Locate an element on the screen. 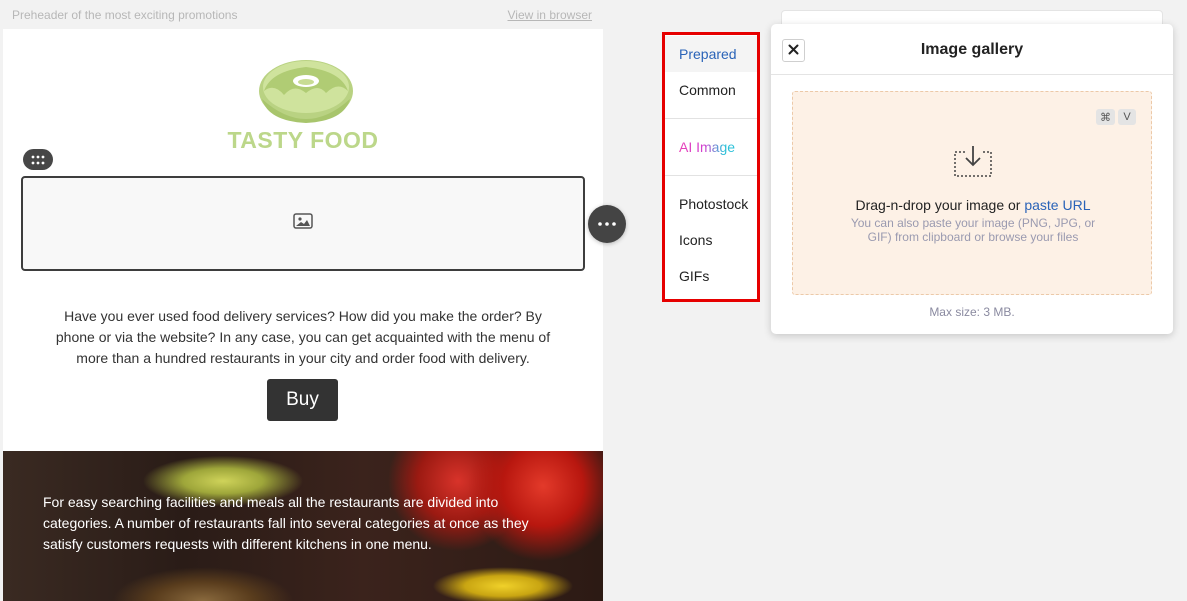  download-icon is located at coordinates (973, 161).